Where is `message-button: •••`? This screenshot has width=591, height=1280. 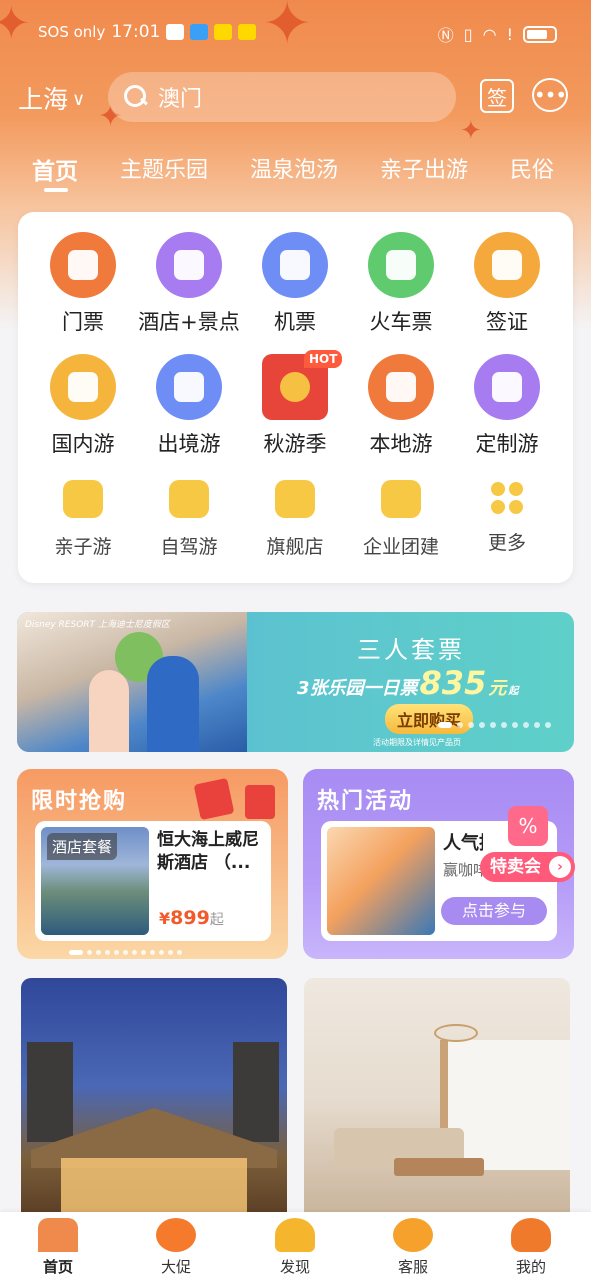 message-button: ••• is located at coordinates (550, 95).